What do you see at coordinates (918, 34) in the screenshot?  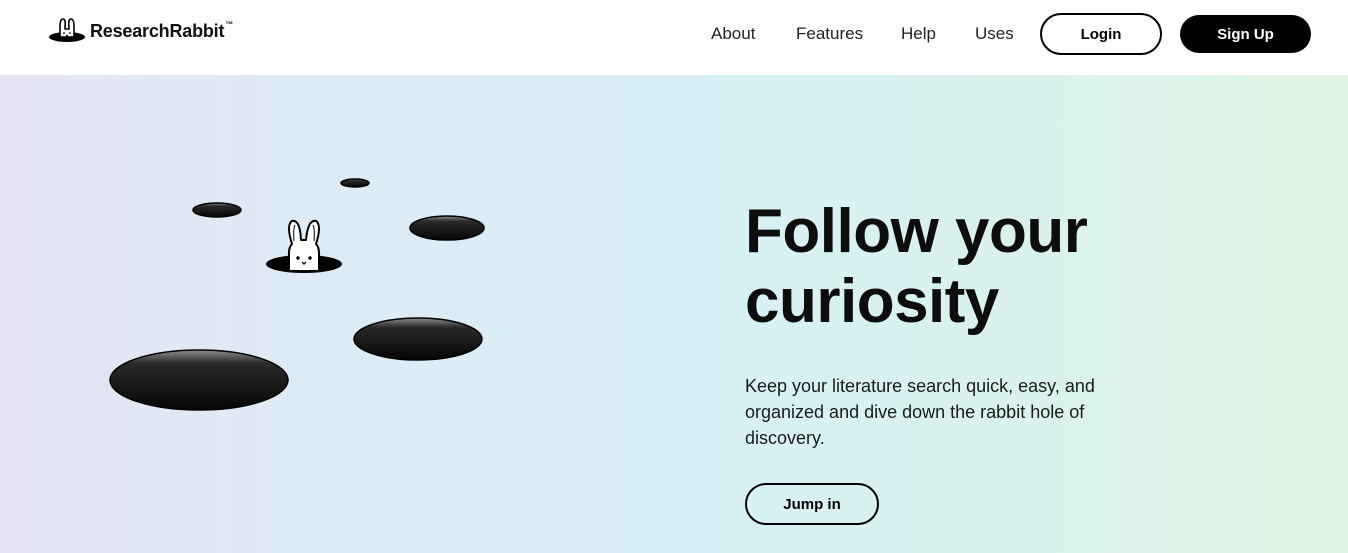 I see `nav-link-help: Help` at bounding box center [918, 34].